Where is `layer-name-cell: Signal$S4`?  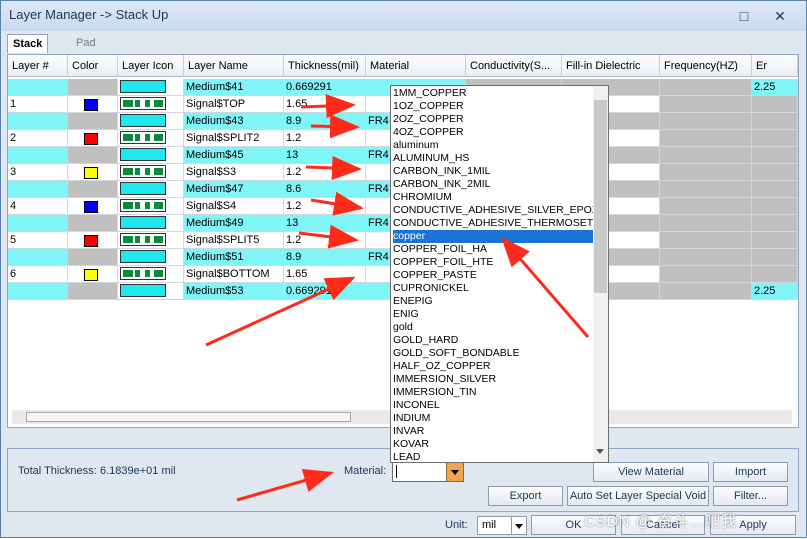 layer-name-cell: Signal$S4 is located at coordinates (234, 206).